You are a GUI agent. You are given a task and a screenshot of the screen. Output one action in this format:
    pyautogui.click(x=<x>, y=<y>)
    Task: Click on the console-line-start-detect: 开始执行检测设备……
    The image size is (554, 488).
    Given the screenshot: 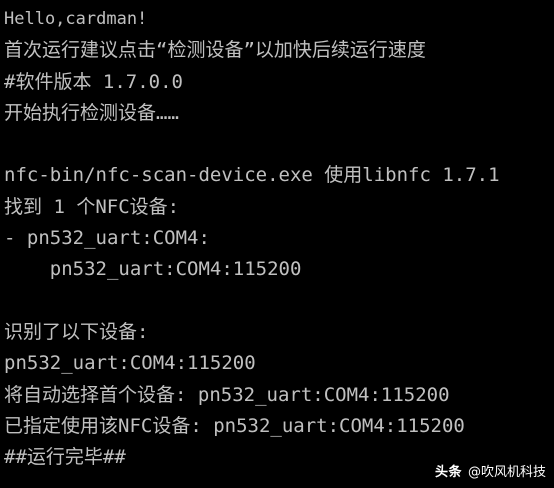 What is the action you would take?
    pyautogui.click(x=91, y=112)
    